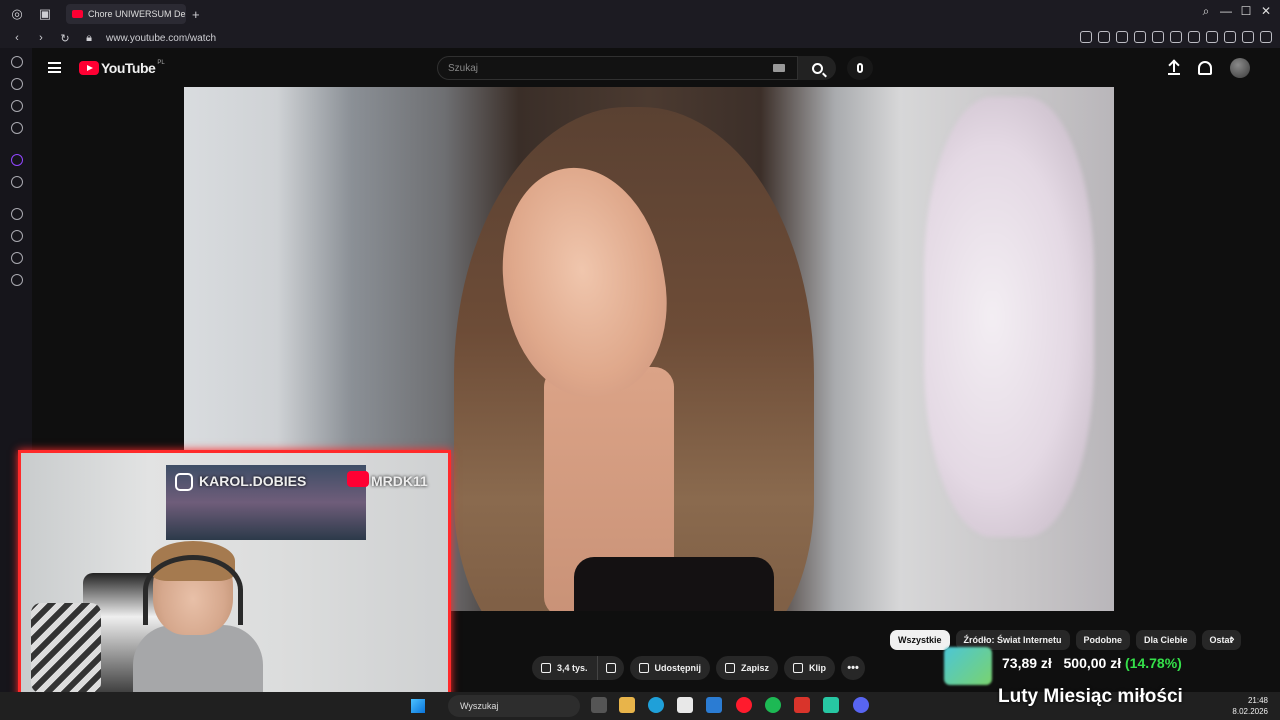  What do you see at coordinates (161, 63) in the screenshot?
I see `country-code: PL` at bounding box center [161, 63].